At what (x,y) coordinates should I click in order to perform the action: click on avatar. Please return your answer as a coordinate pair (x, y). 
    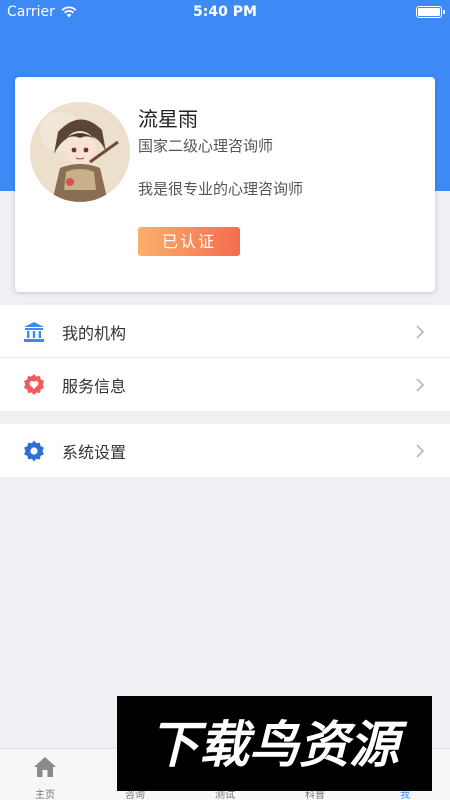
    Looking at the image, I should click on (80, 152).